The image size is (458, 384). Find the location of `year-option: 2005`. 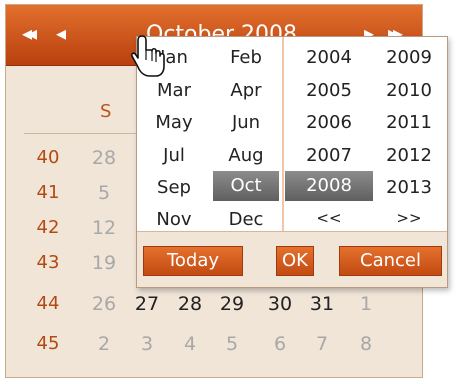

year-option: 2005 is located at coordinates (329, 91).